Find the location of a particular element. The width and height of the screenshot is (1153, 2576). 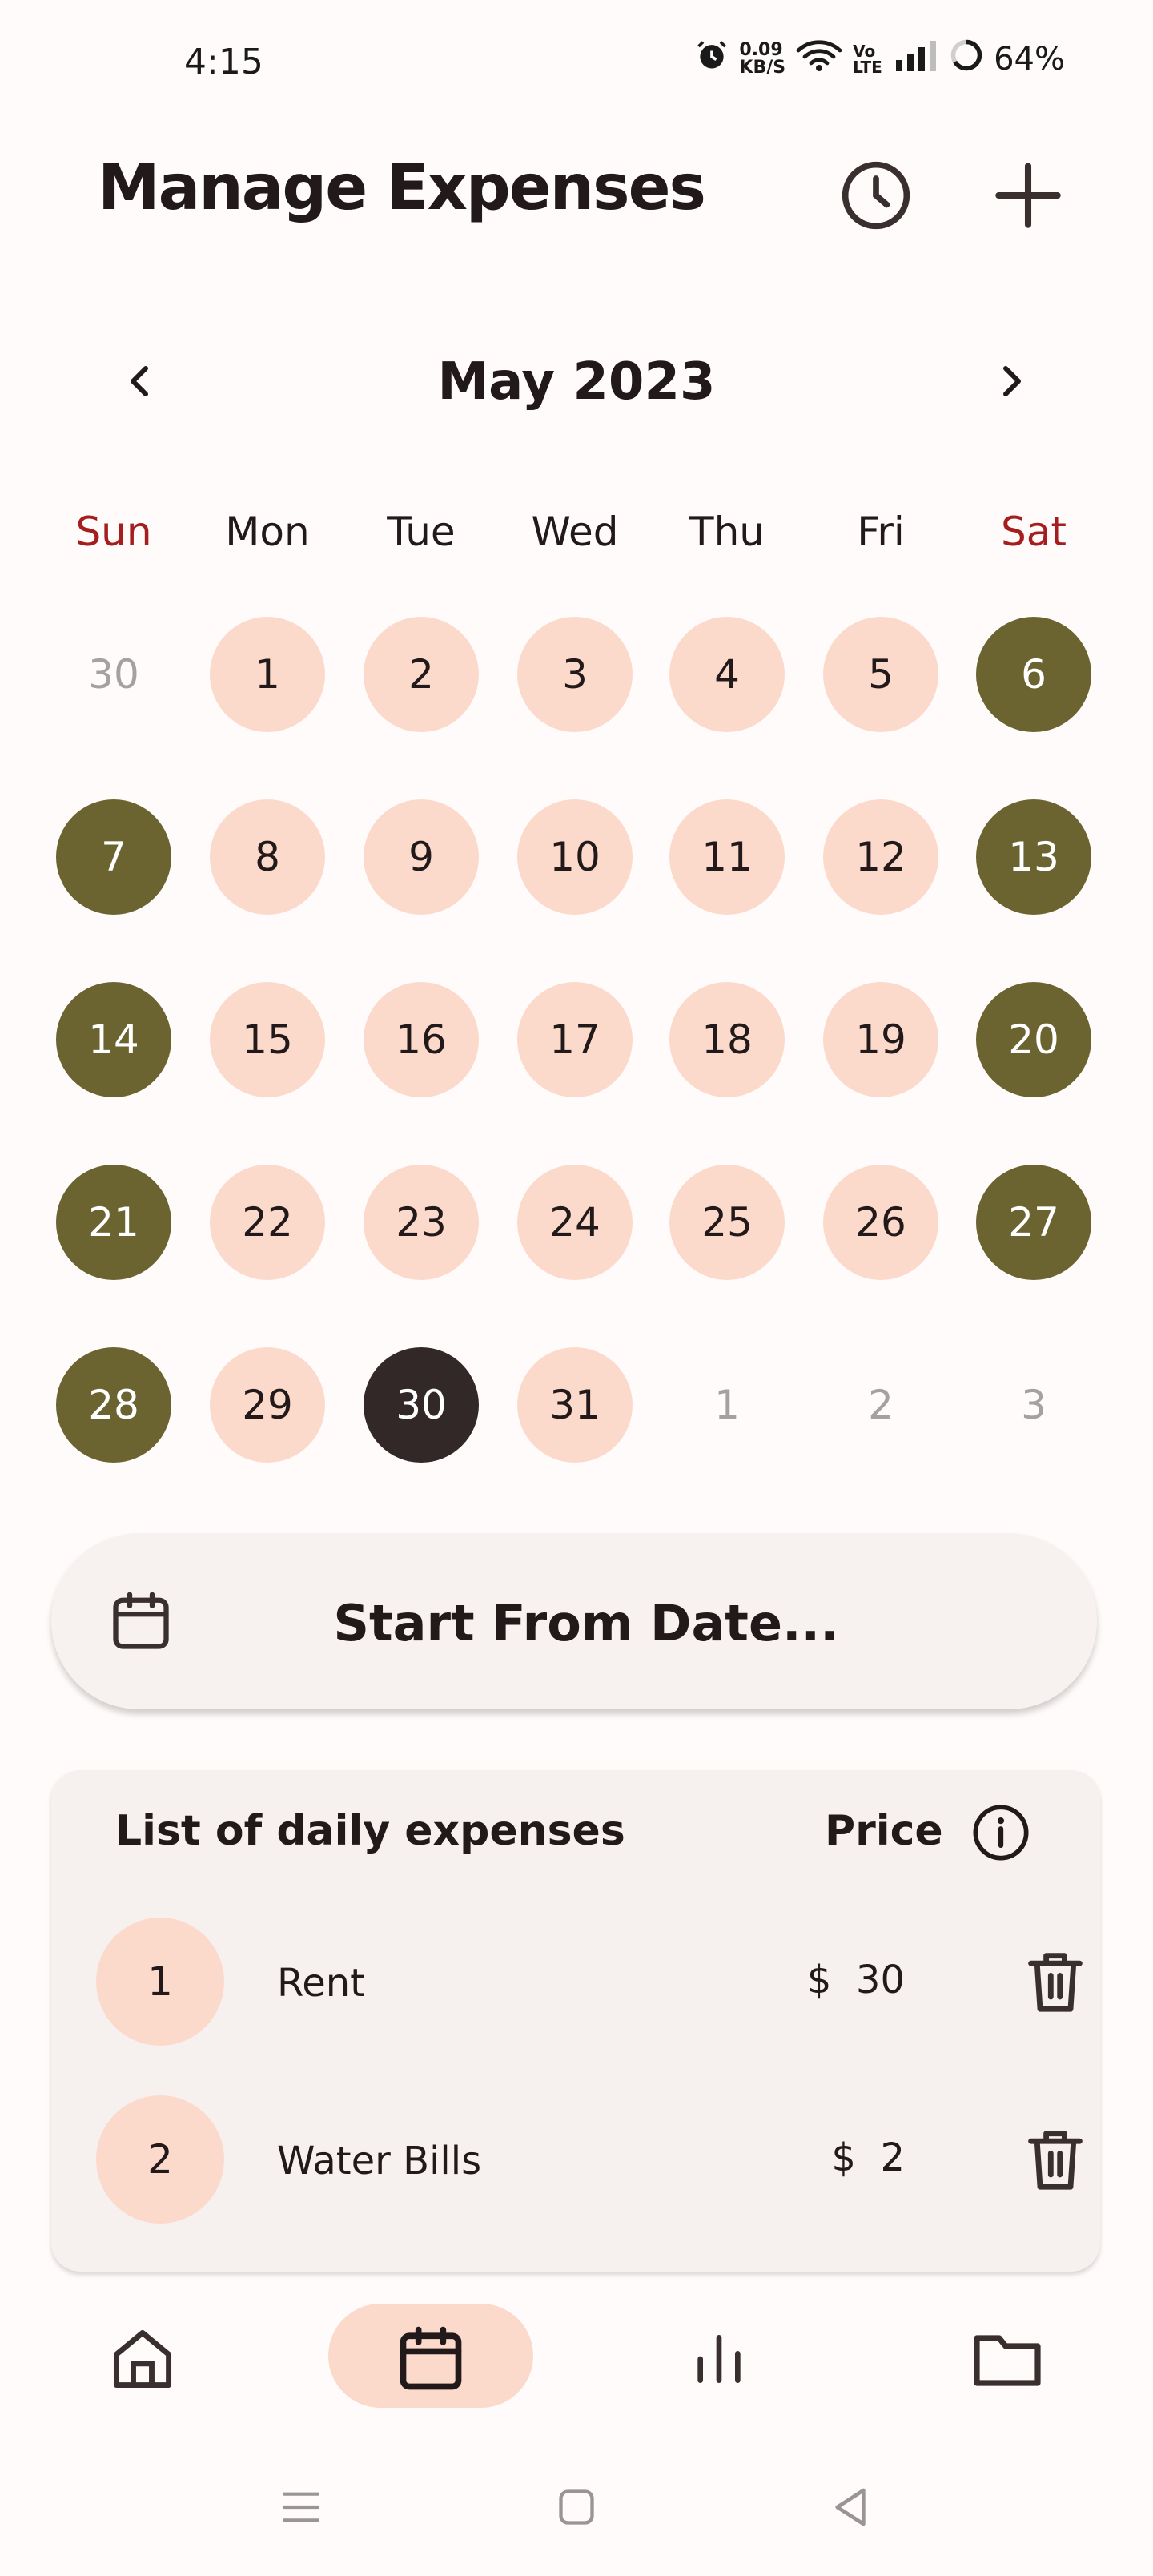

calendar-day-weekend: 6 is located at coordinates (1033, 675).